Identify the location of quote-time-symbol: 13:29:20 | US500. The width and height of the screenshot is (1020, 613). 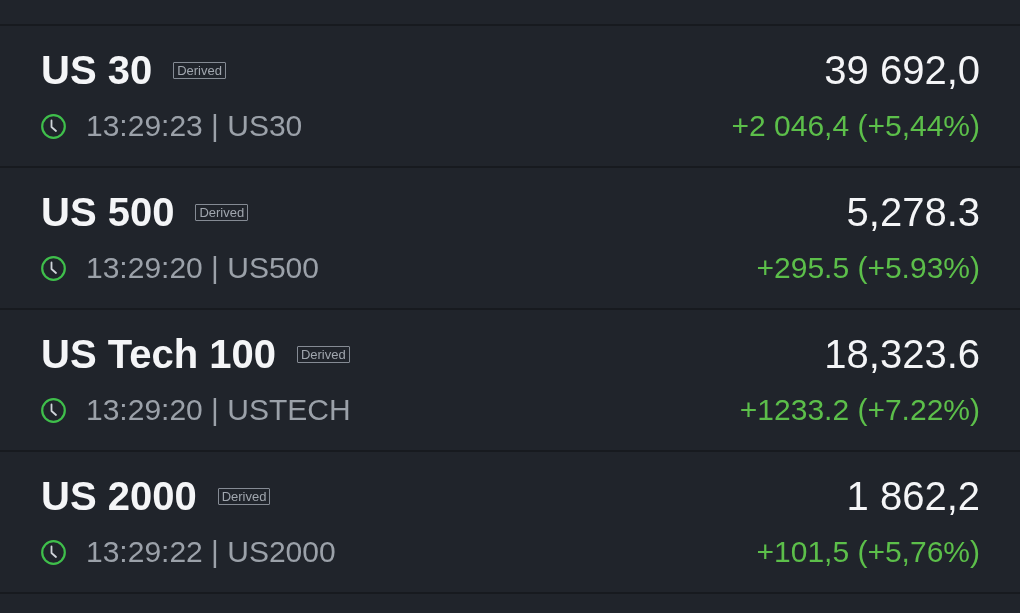
(202, 268).